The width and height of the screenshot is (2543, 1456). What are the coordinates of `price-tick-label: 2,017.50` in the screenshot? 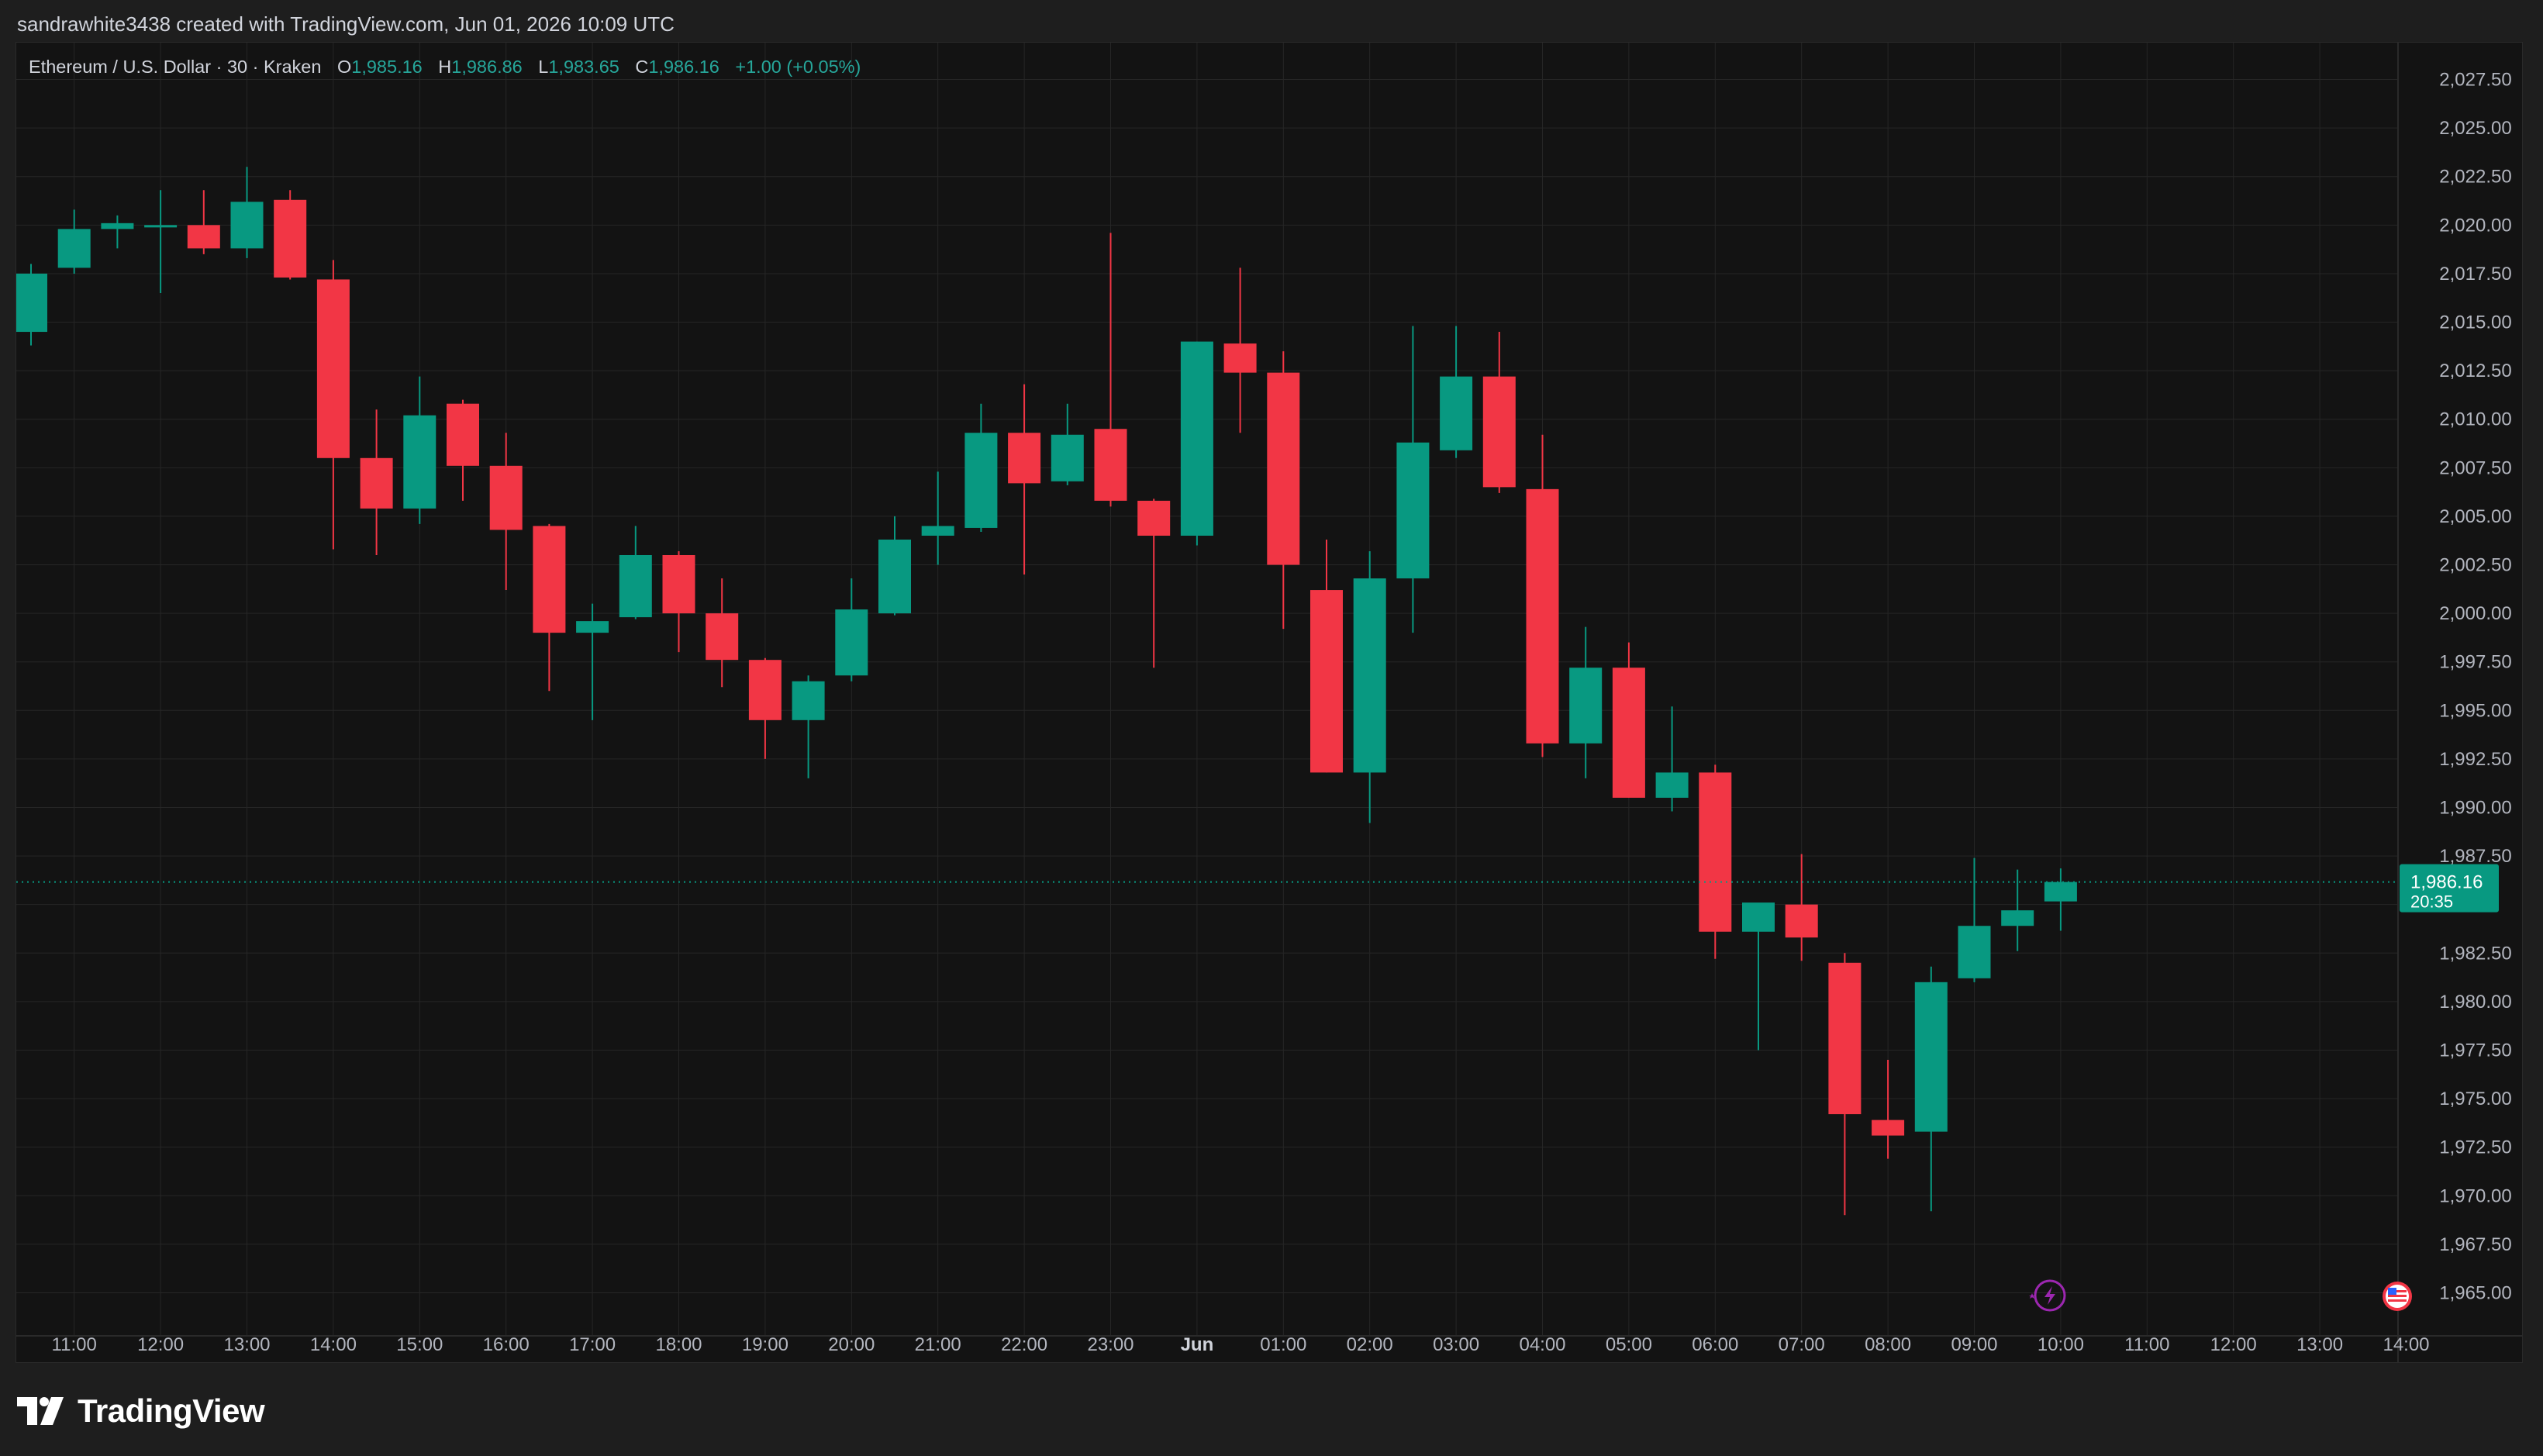 It's located at (2475, 275).